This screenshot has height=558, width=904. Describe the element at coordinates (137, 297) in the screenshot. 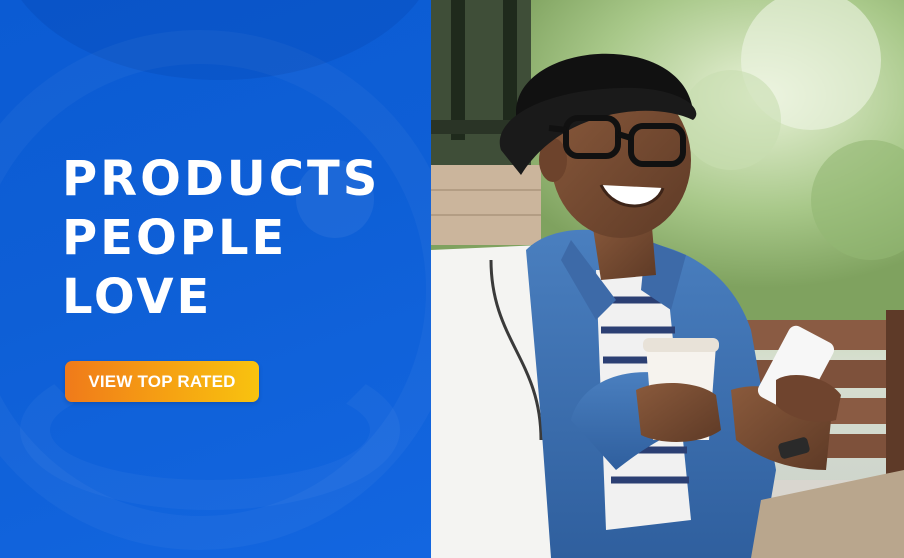

I see `headline-line-3: LOVE` at that location.